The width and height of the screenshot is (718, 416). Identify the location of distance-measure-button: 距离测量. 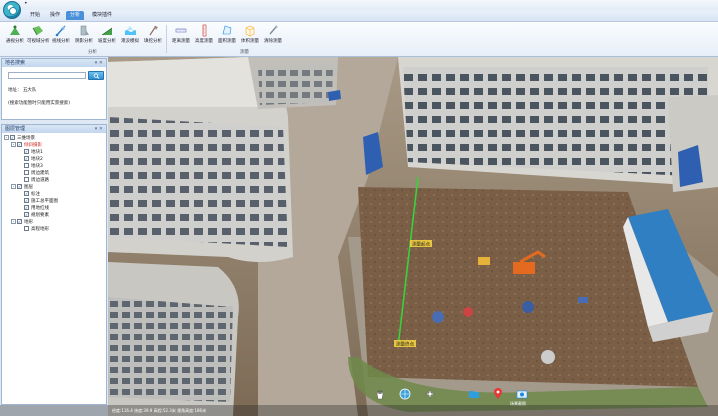
(181, 36).